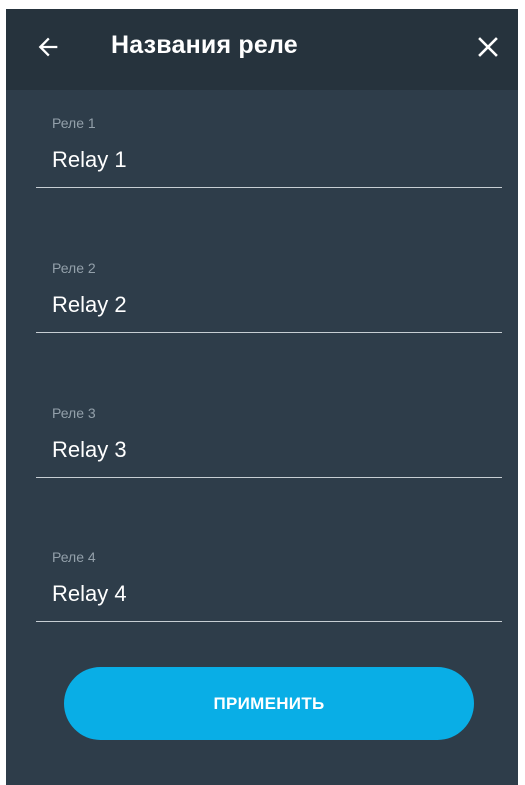  Describe the element at coordinates (488, 47) in the screenshot. I see `close-icon` at that location.